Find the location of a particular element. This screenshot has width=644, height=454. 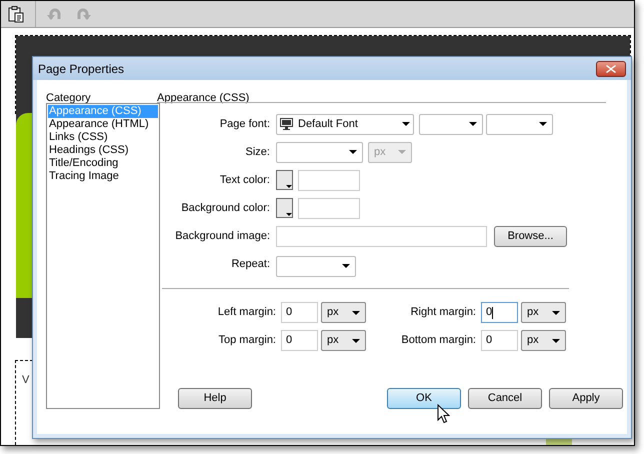

apply-button: Apply is located at coordinates (586, 398).